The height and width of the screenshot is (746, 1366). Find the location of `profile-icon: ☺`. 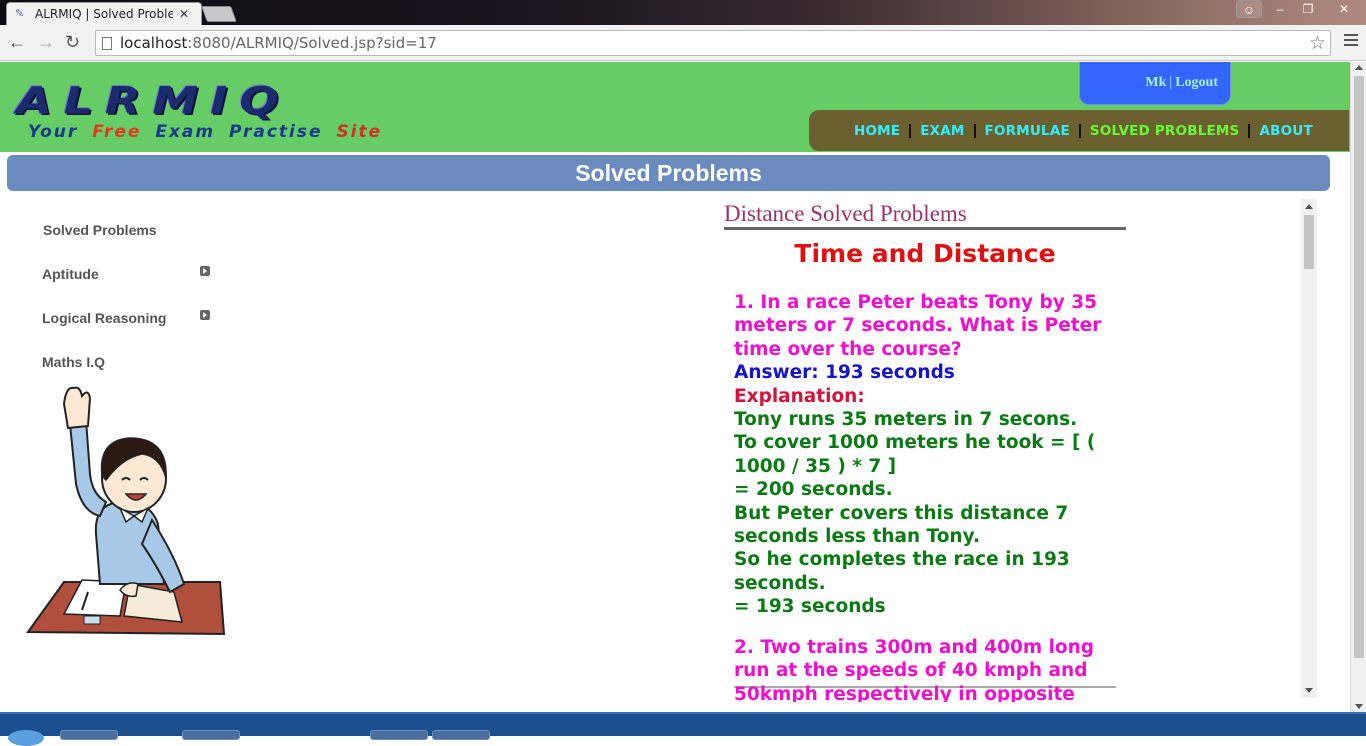

profile-icon: ☺ is located at coordinates (1249, 9).